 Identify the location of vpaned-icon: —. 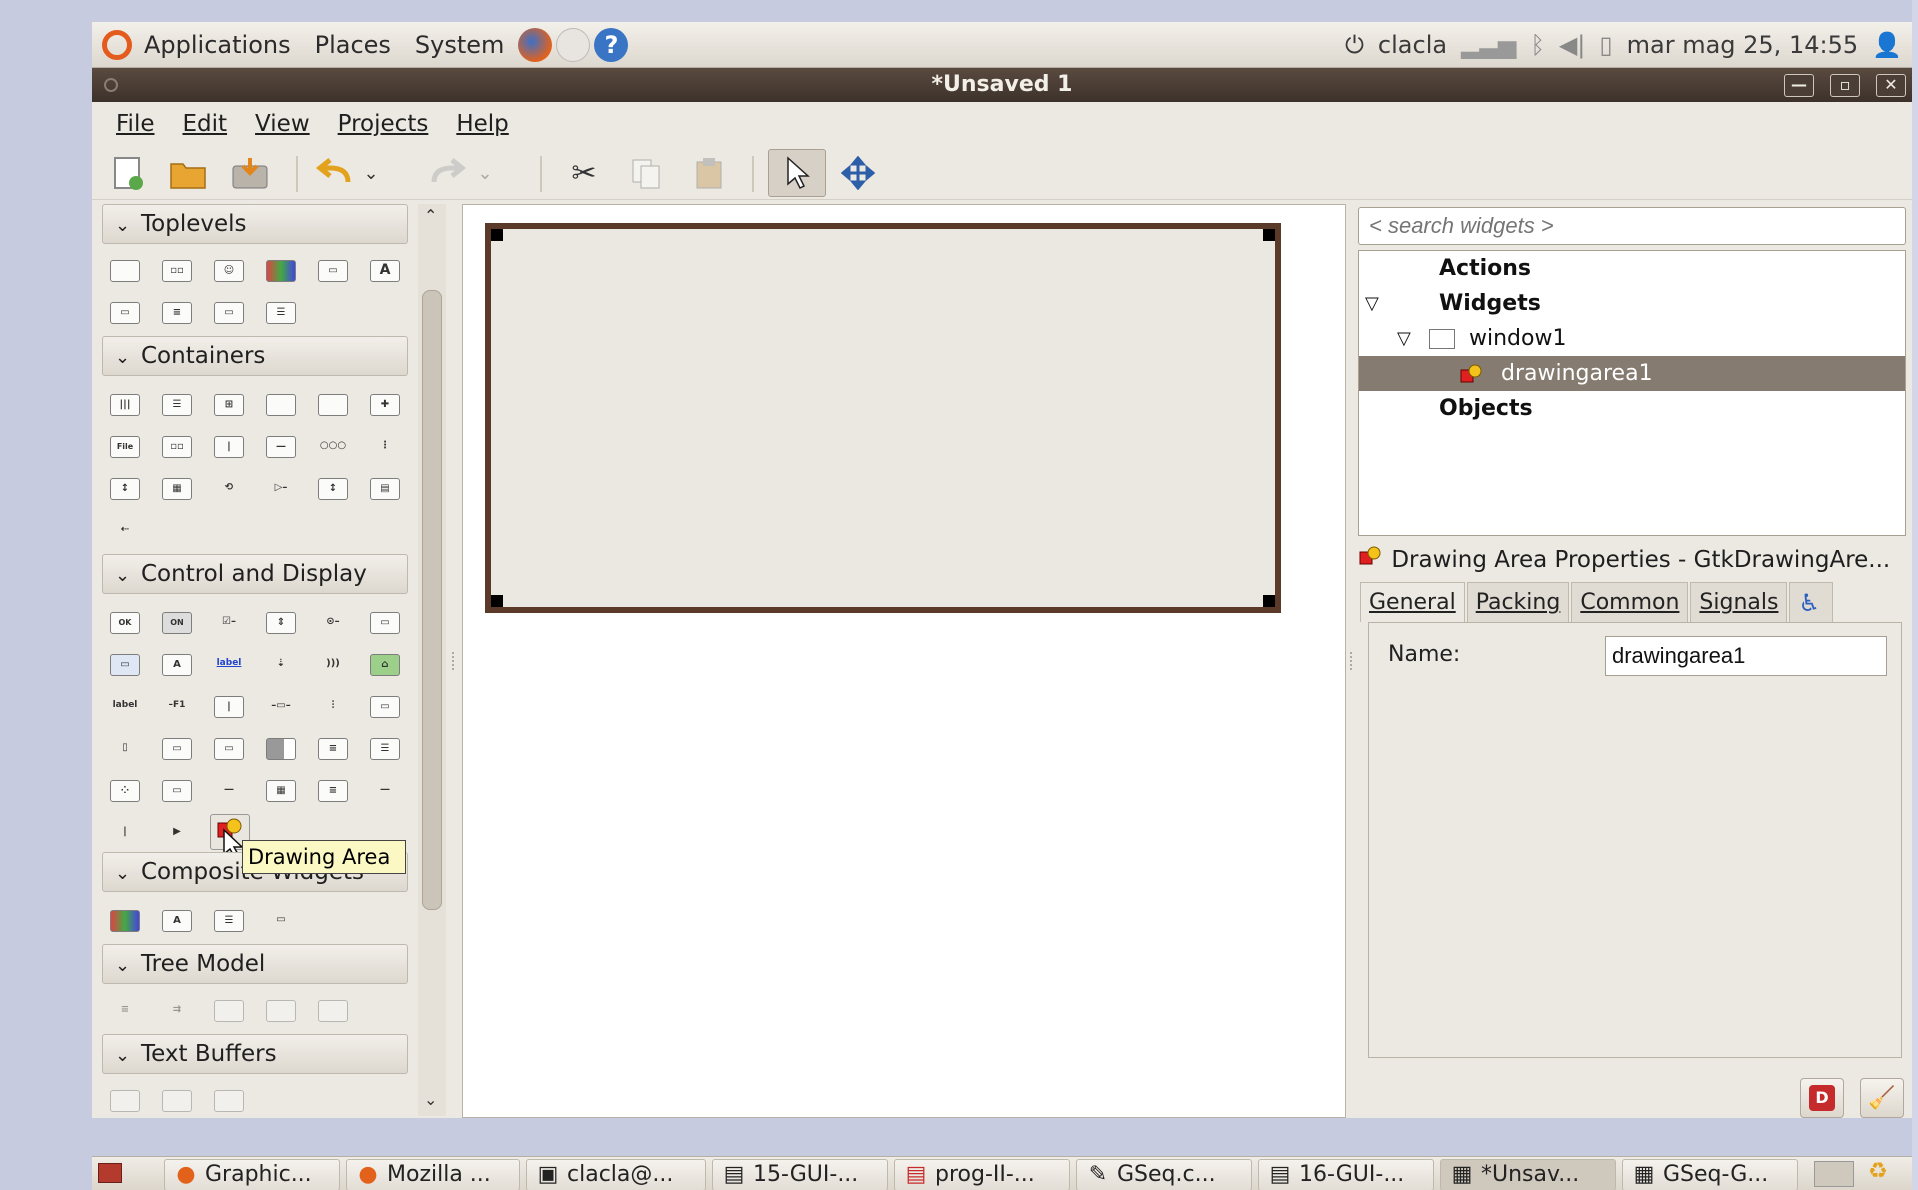
(281, 447).